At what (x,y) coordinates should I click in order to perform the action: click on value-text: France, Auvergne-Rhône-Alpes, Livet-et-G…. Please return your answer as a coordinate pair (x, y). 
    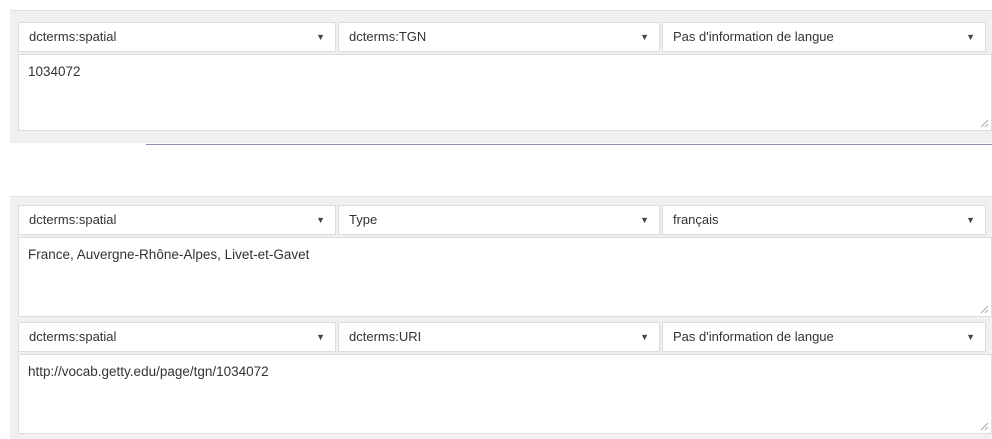
    Looking at the image, I should click on (169, 254).